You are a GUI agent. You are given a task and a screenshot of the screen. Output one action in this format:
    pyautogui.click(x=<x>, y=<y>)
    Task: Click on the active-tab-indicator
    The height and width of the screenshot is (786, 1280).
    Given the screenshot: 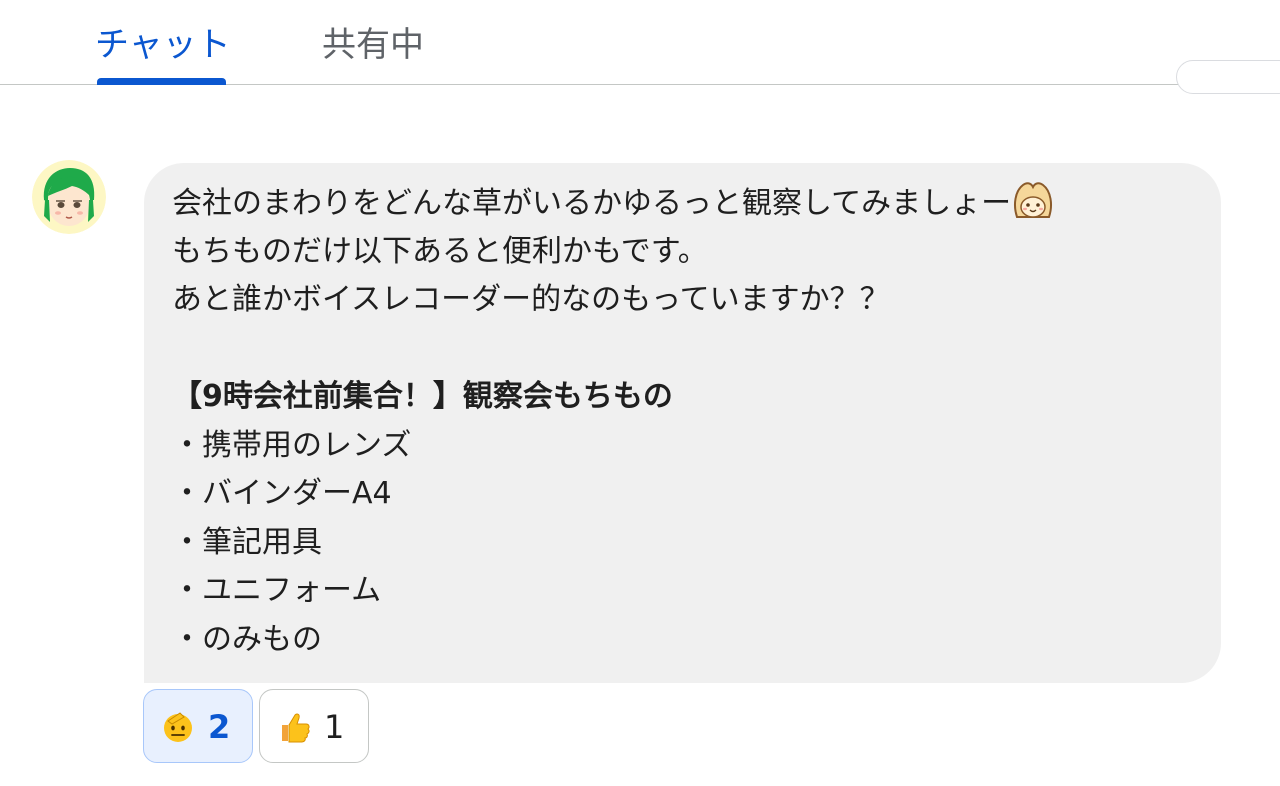 What is the action you would take?
    pyautogui.click(x=161, y=81)
    